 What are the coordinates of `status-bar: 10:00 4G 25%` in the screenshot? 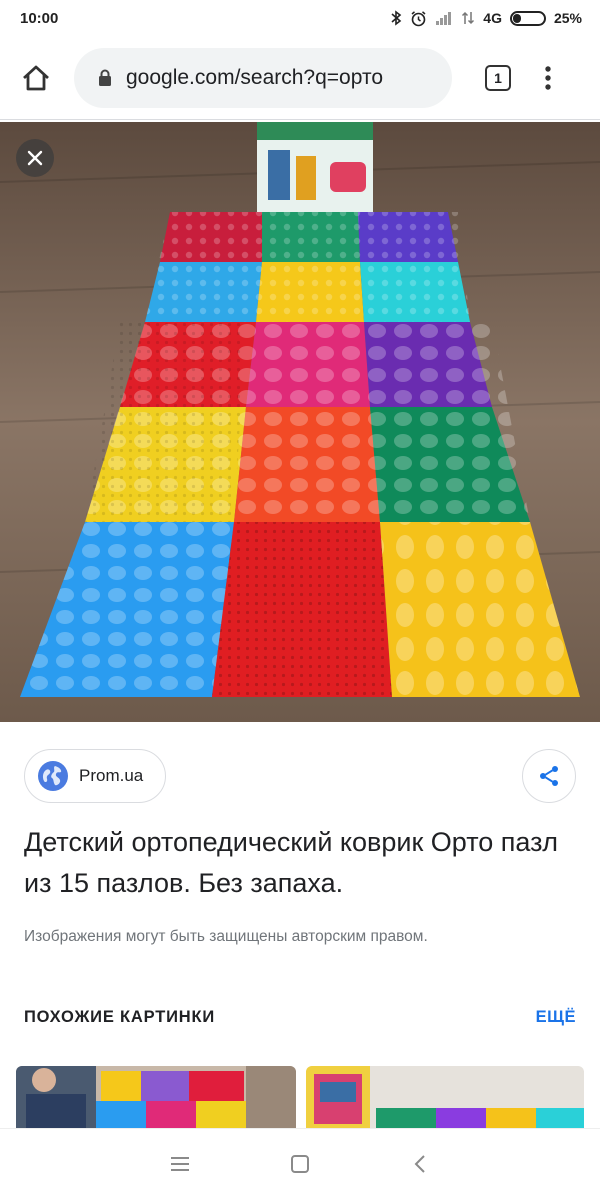 It's located at (300, 18).